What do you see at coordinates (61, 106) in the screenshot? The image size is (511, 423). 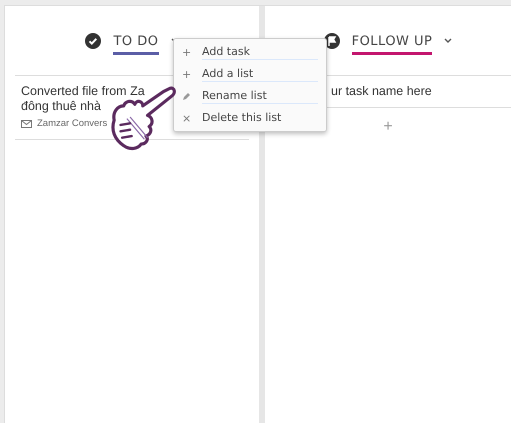 I see `task-title: đông thuê nhà` at bounding box center [61, 106].